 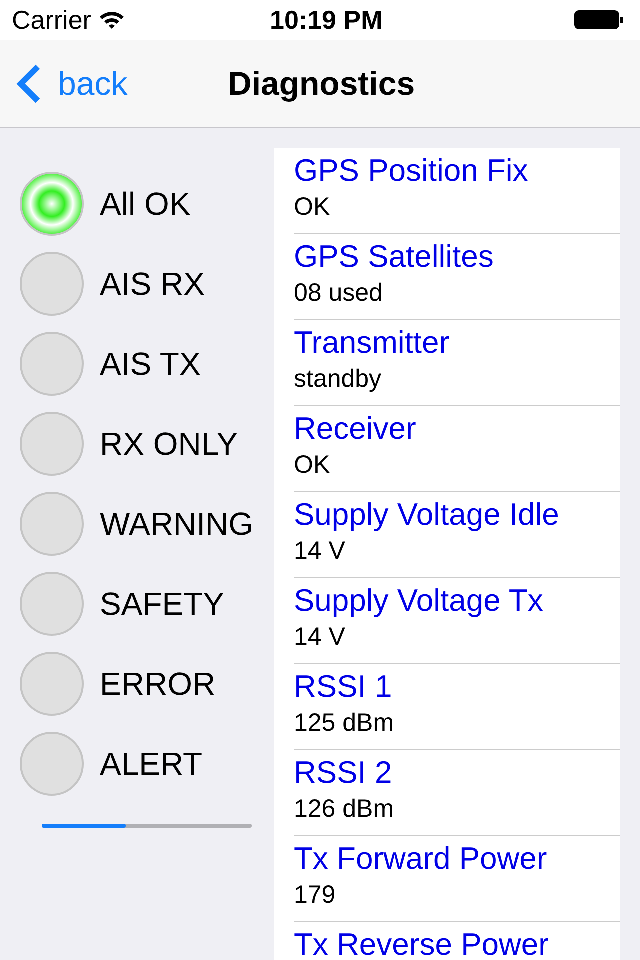 I want to click on item-title: RSSI 1, so click(x=344, y=687).